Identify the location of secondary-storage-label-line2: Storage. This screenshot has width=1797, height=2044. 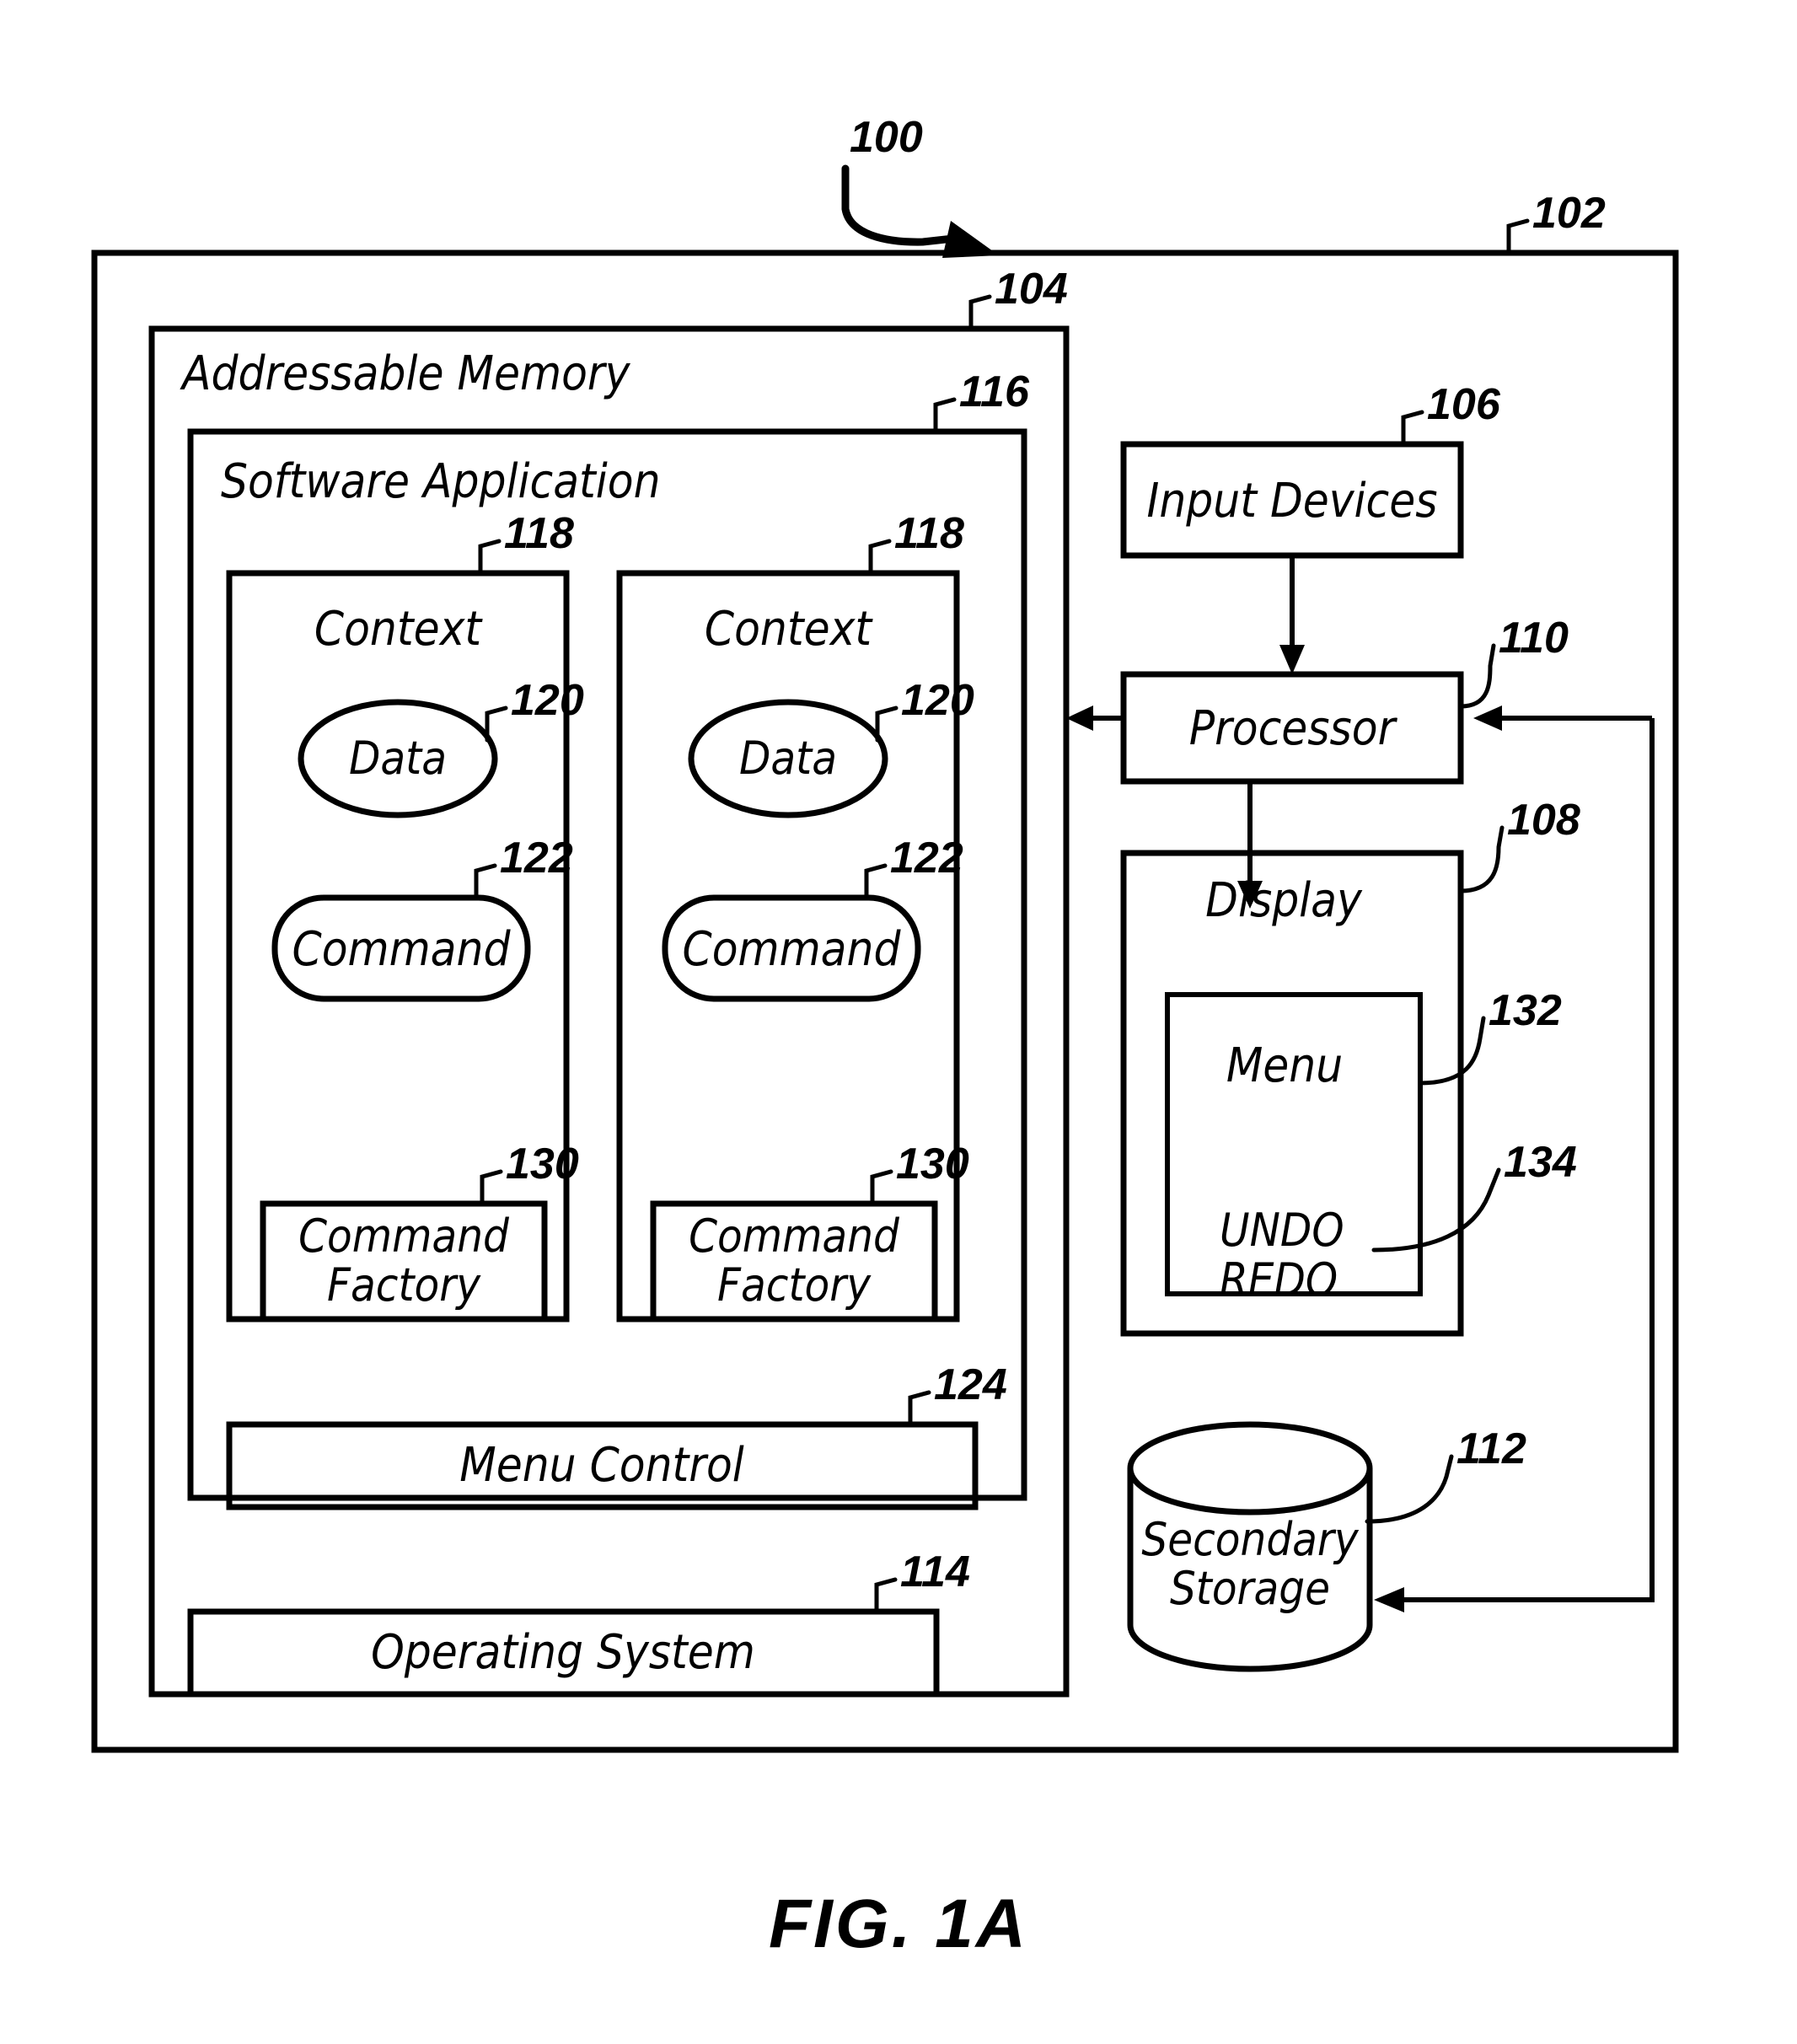
(1250, 1588).